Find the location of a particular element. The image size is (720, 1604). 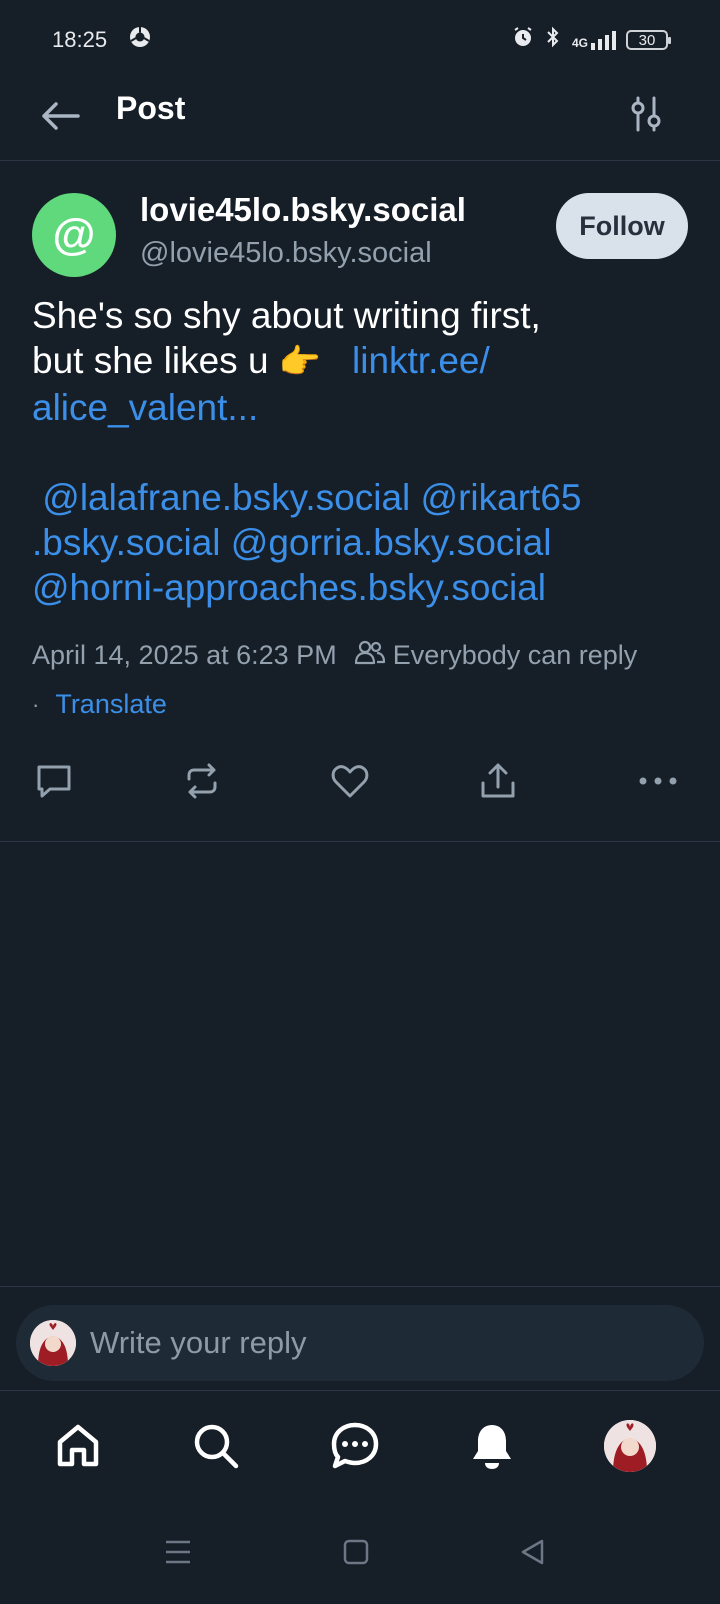

people-icon is located at coordinates (369, 655).